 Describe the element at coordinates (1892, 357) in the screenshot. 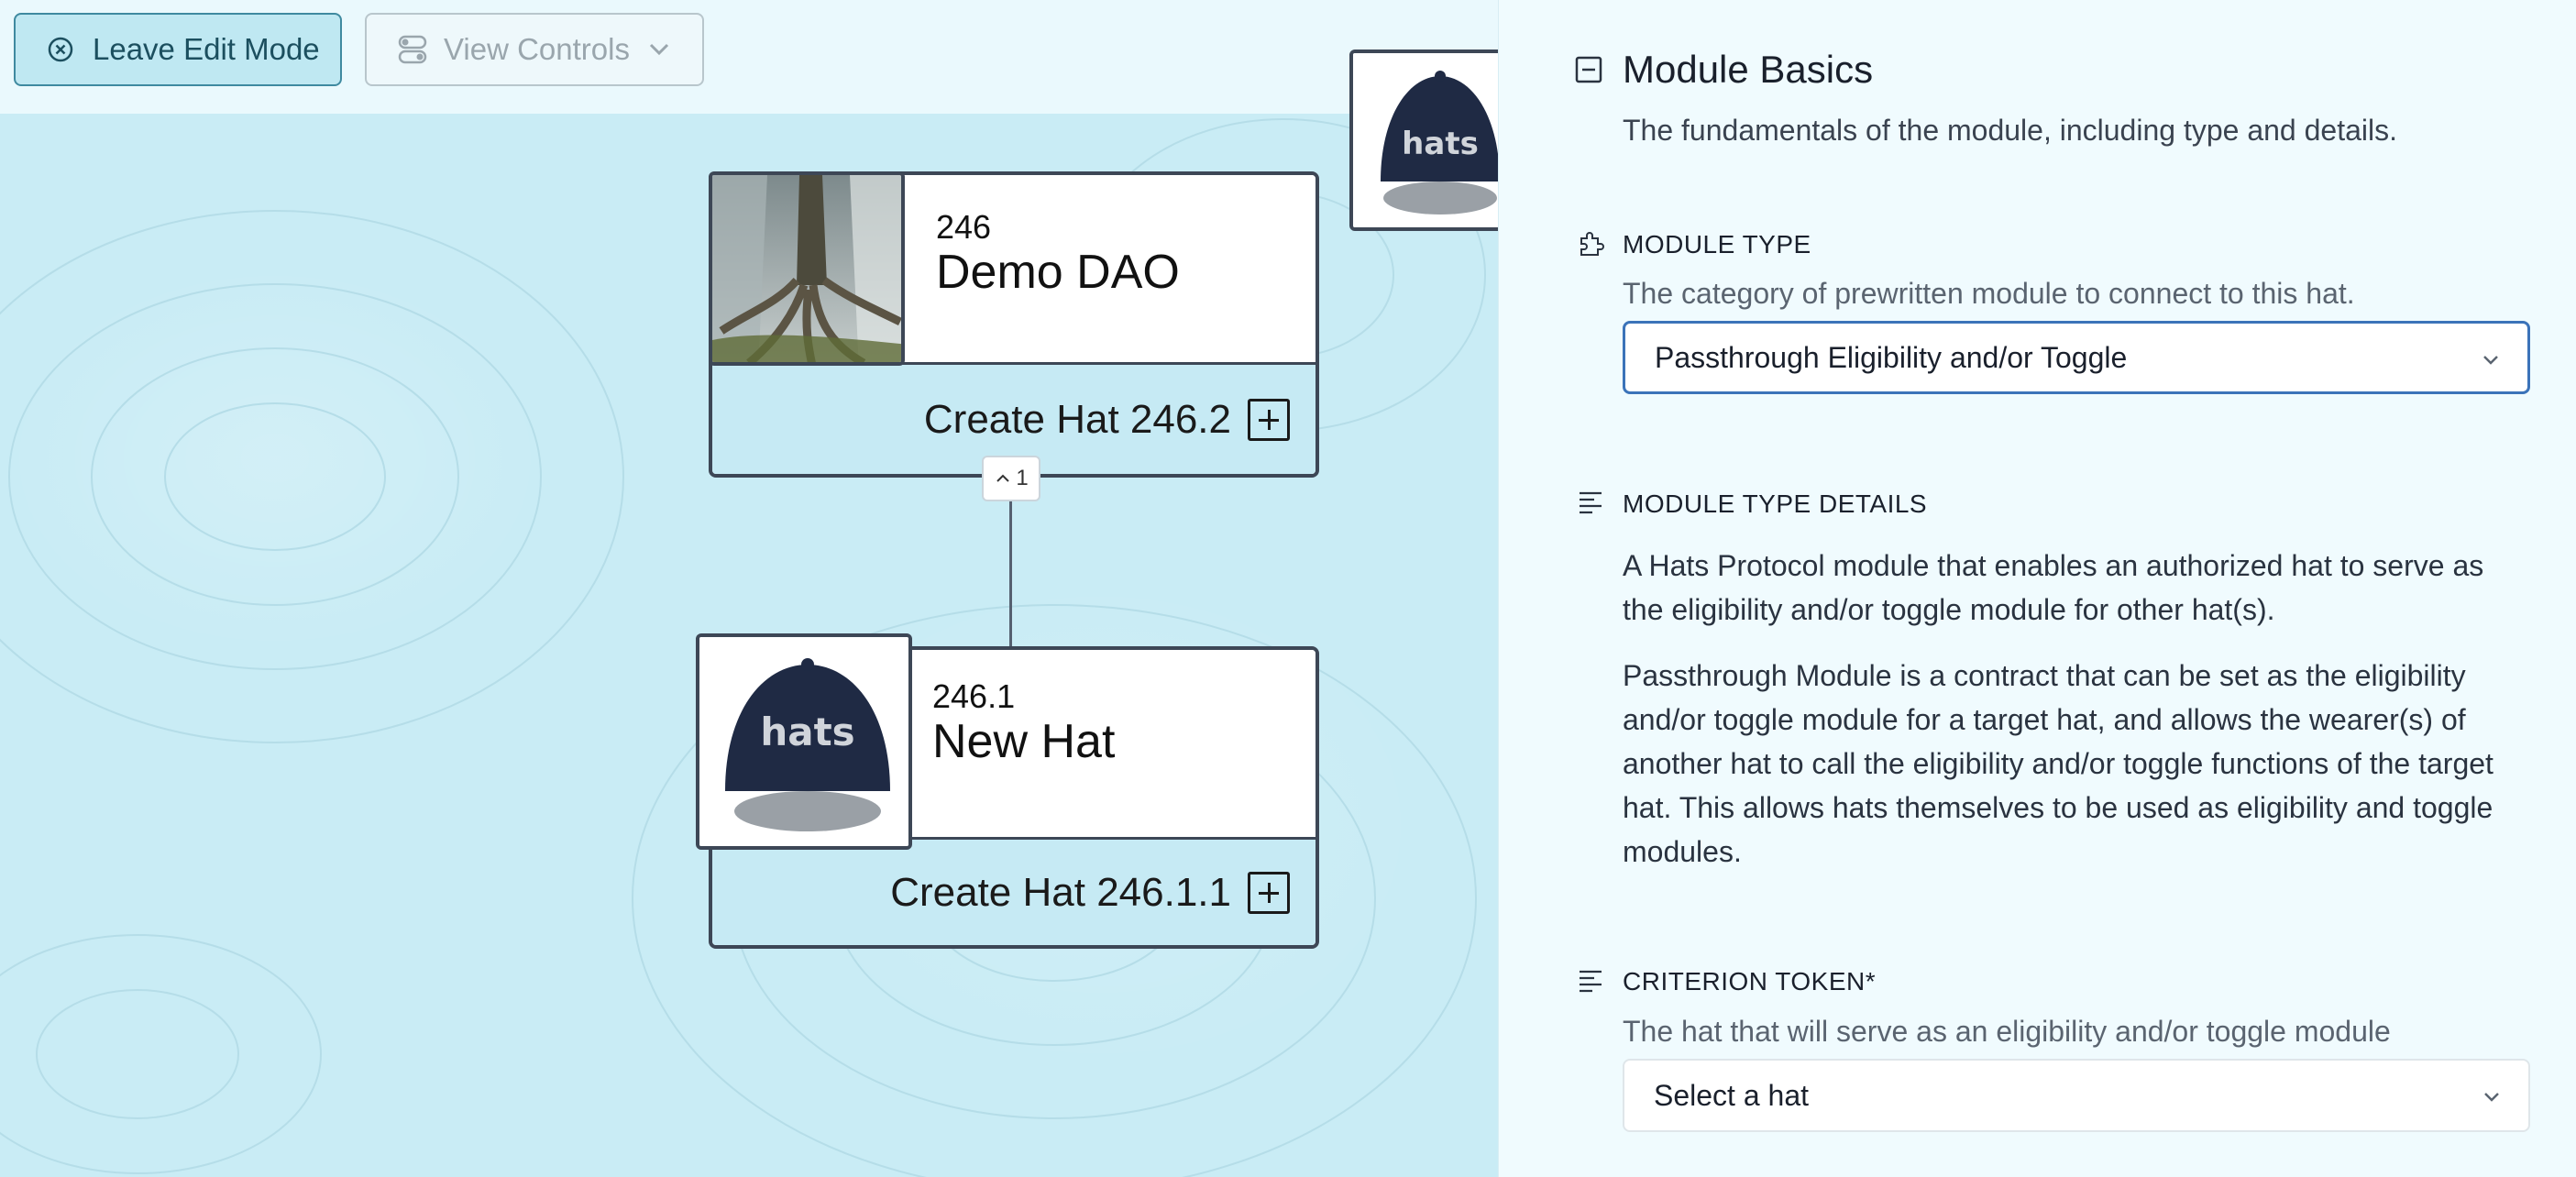

I see `module-type-value: Passthrough Eligibility and/or Toggle` at that location.